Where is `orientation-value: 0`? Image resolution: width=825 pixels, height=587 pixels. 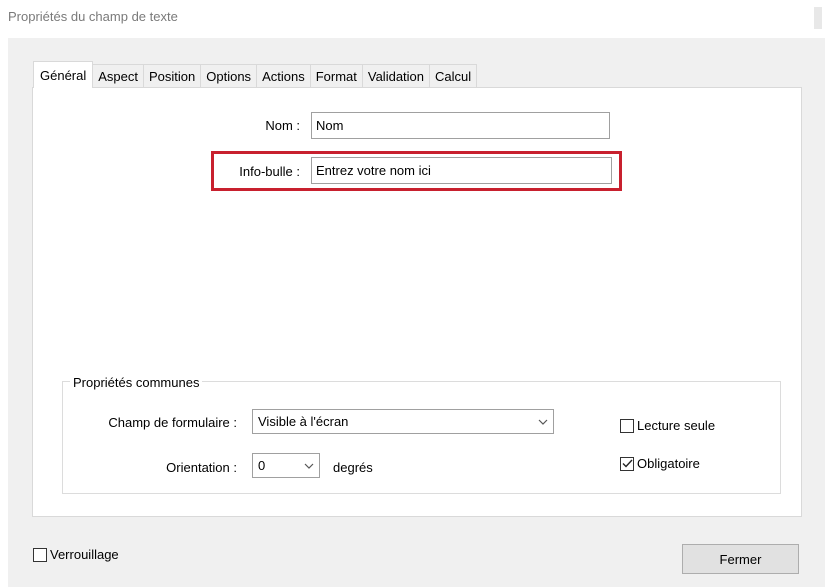 orientation-value: 0 is located at coordinates (262, 465).